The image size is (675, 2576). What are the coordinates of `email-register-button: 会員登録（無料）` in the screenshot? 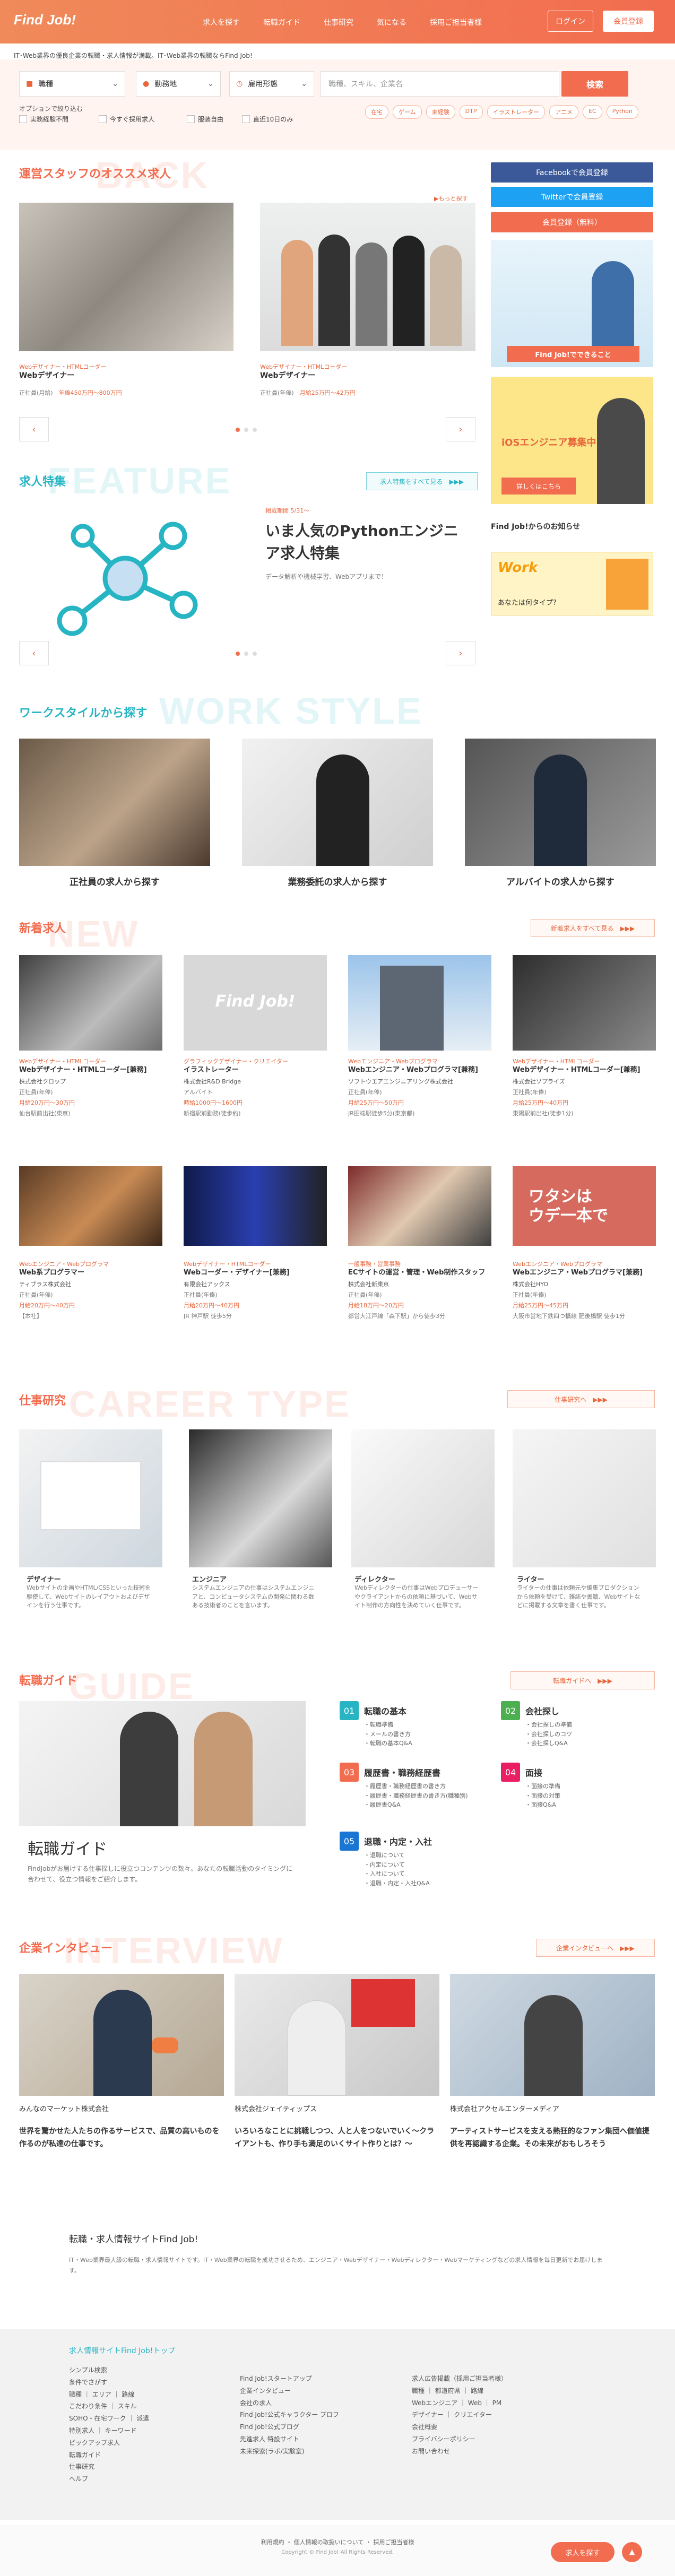 It's located at (572, 222).